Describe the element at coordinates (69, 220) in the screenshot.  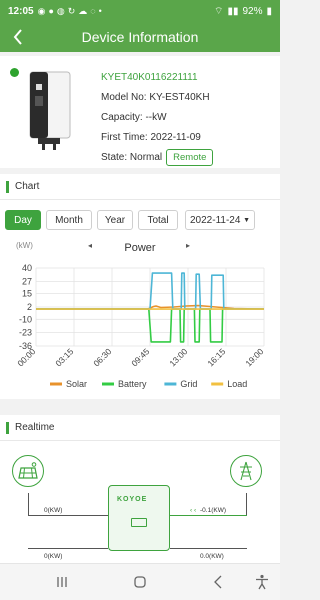
I see `tab-month: Month` at that location.